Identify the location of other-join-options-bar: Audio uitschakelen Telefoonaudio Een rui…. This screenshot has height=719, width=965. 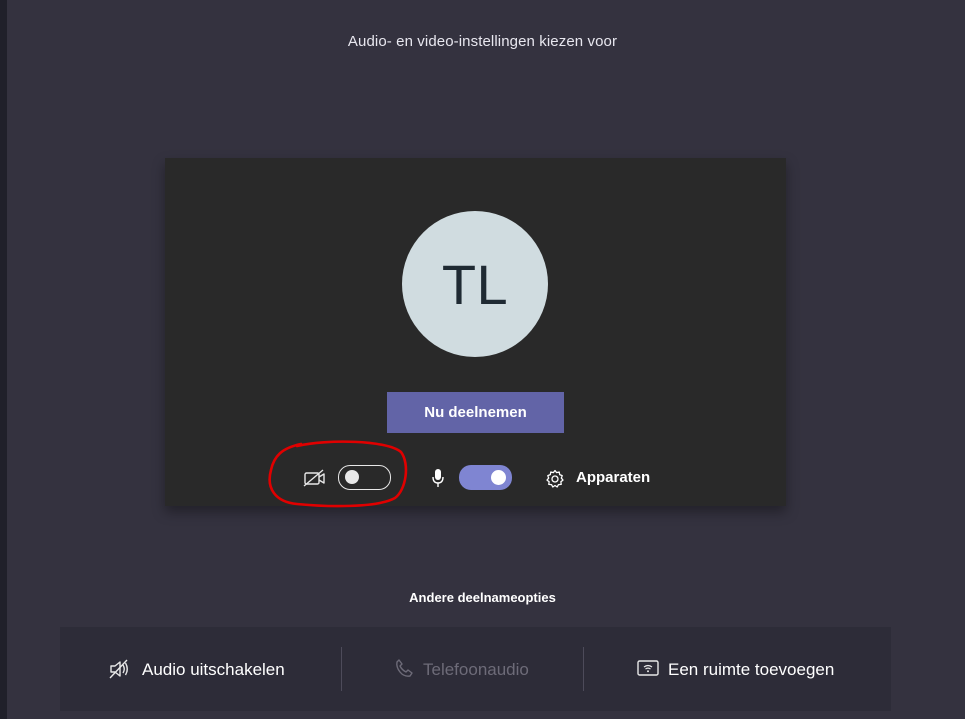
(475, 669).